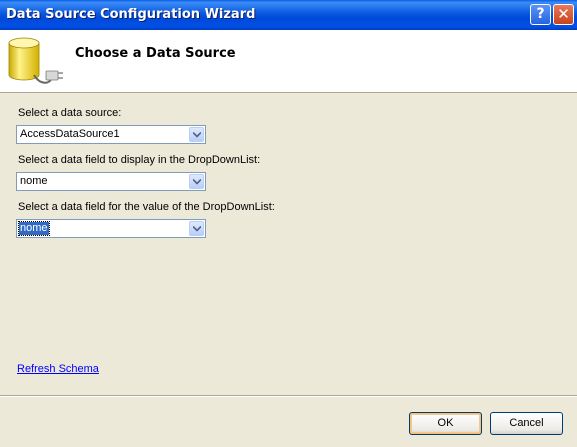 The height and width of the screenshot is (447, 577). What do you see at coordinates (288, 15) in the screenshot?
I see `title-bar: Data Source Configuration Wizard ? ✕` at bounding box center [288, 15].